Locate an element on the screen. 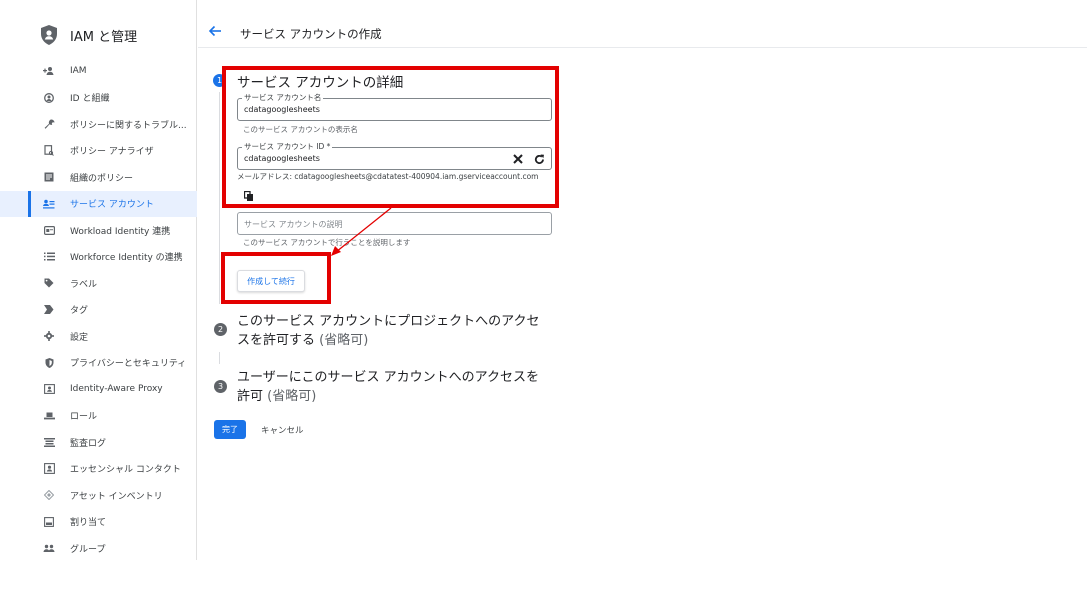  sidebar-item-label: IAM is located at coordinates (78, 71).